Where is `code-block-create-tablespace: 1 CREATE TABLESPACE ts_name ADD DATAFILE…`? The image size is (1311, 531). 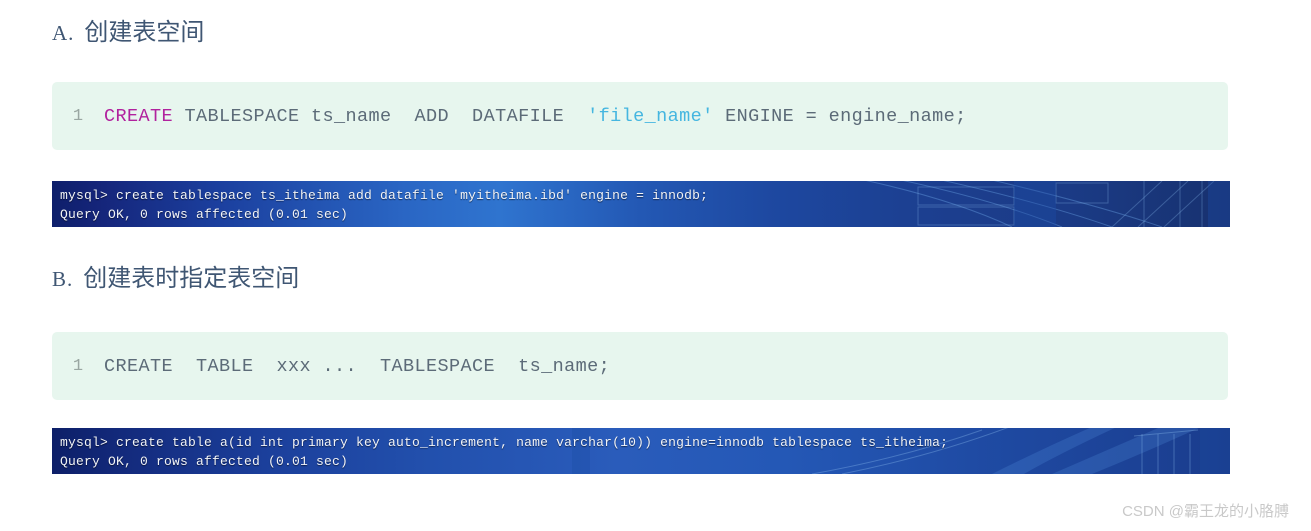 code-block-create-tablespace: 1 CREATE TABLESPACE ts_name ADD DATAFILE… is located at coordinates (640, 116).